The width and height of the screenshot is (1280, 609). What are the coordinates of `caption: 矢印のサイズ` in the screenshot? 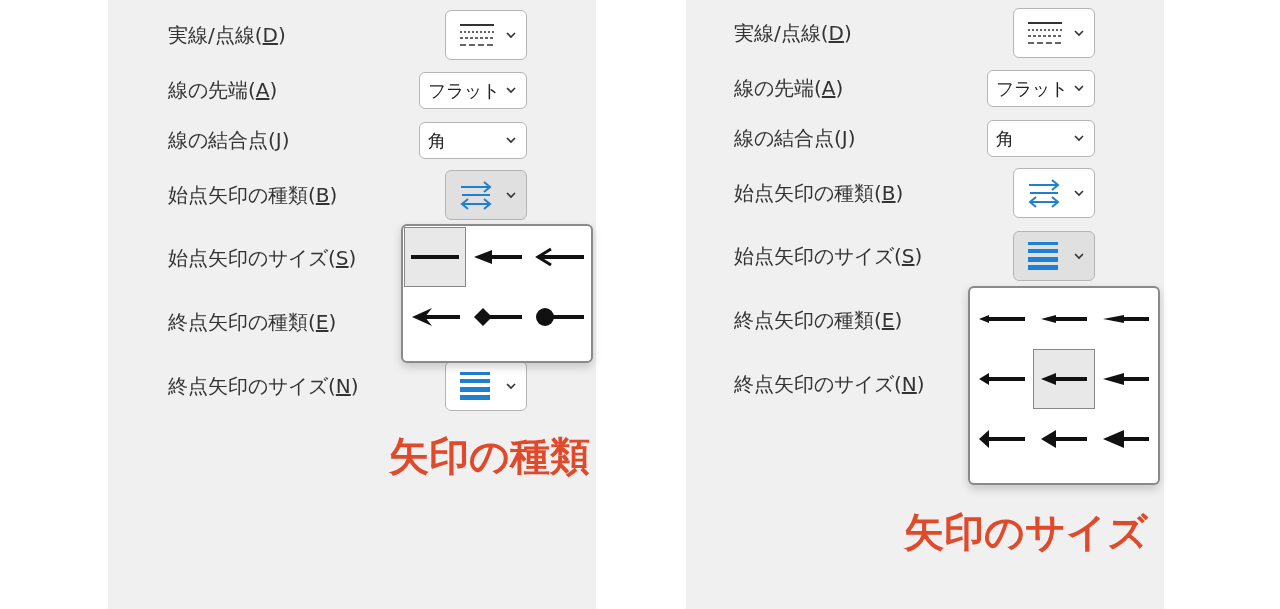 It's located at (1025, 532).